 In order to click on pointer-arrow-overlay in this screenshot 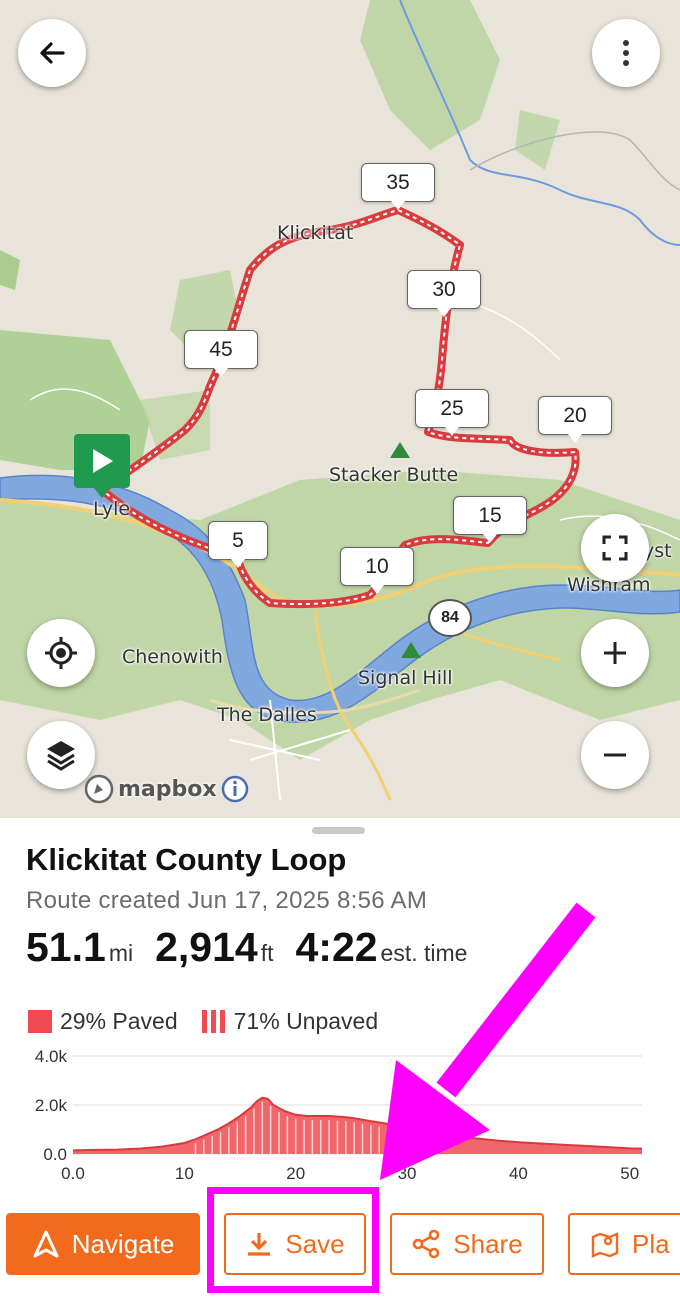, I will do `click(488, 1041)`.